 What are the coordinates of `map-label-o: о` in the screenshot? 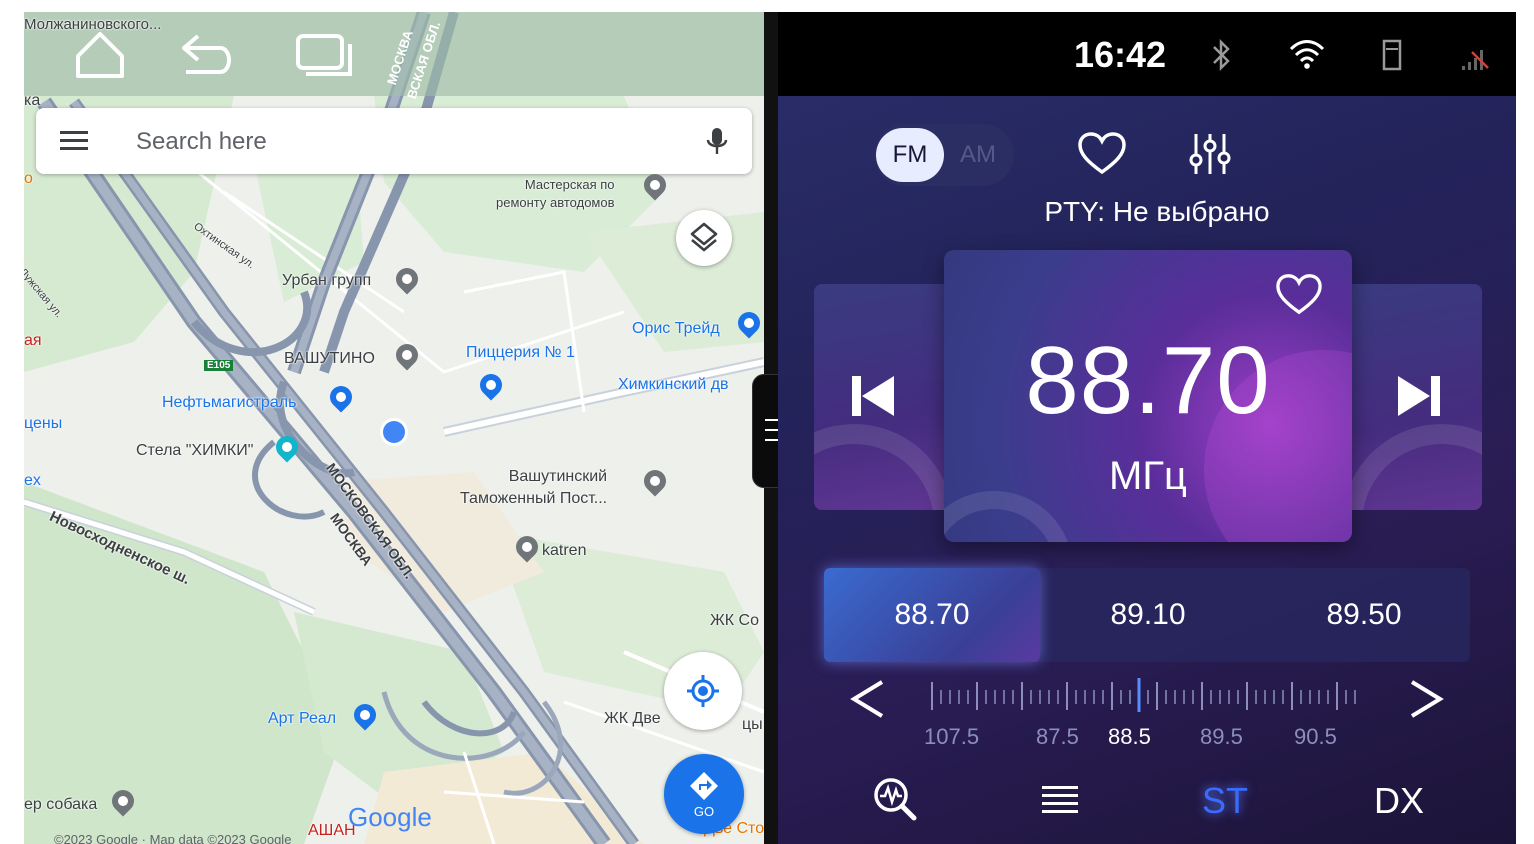 It's located at (28, 178).